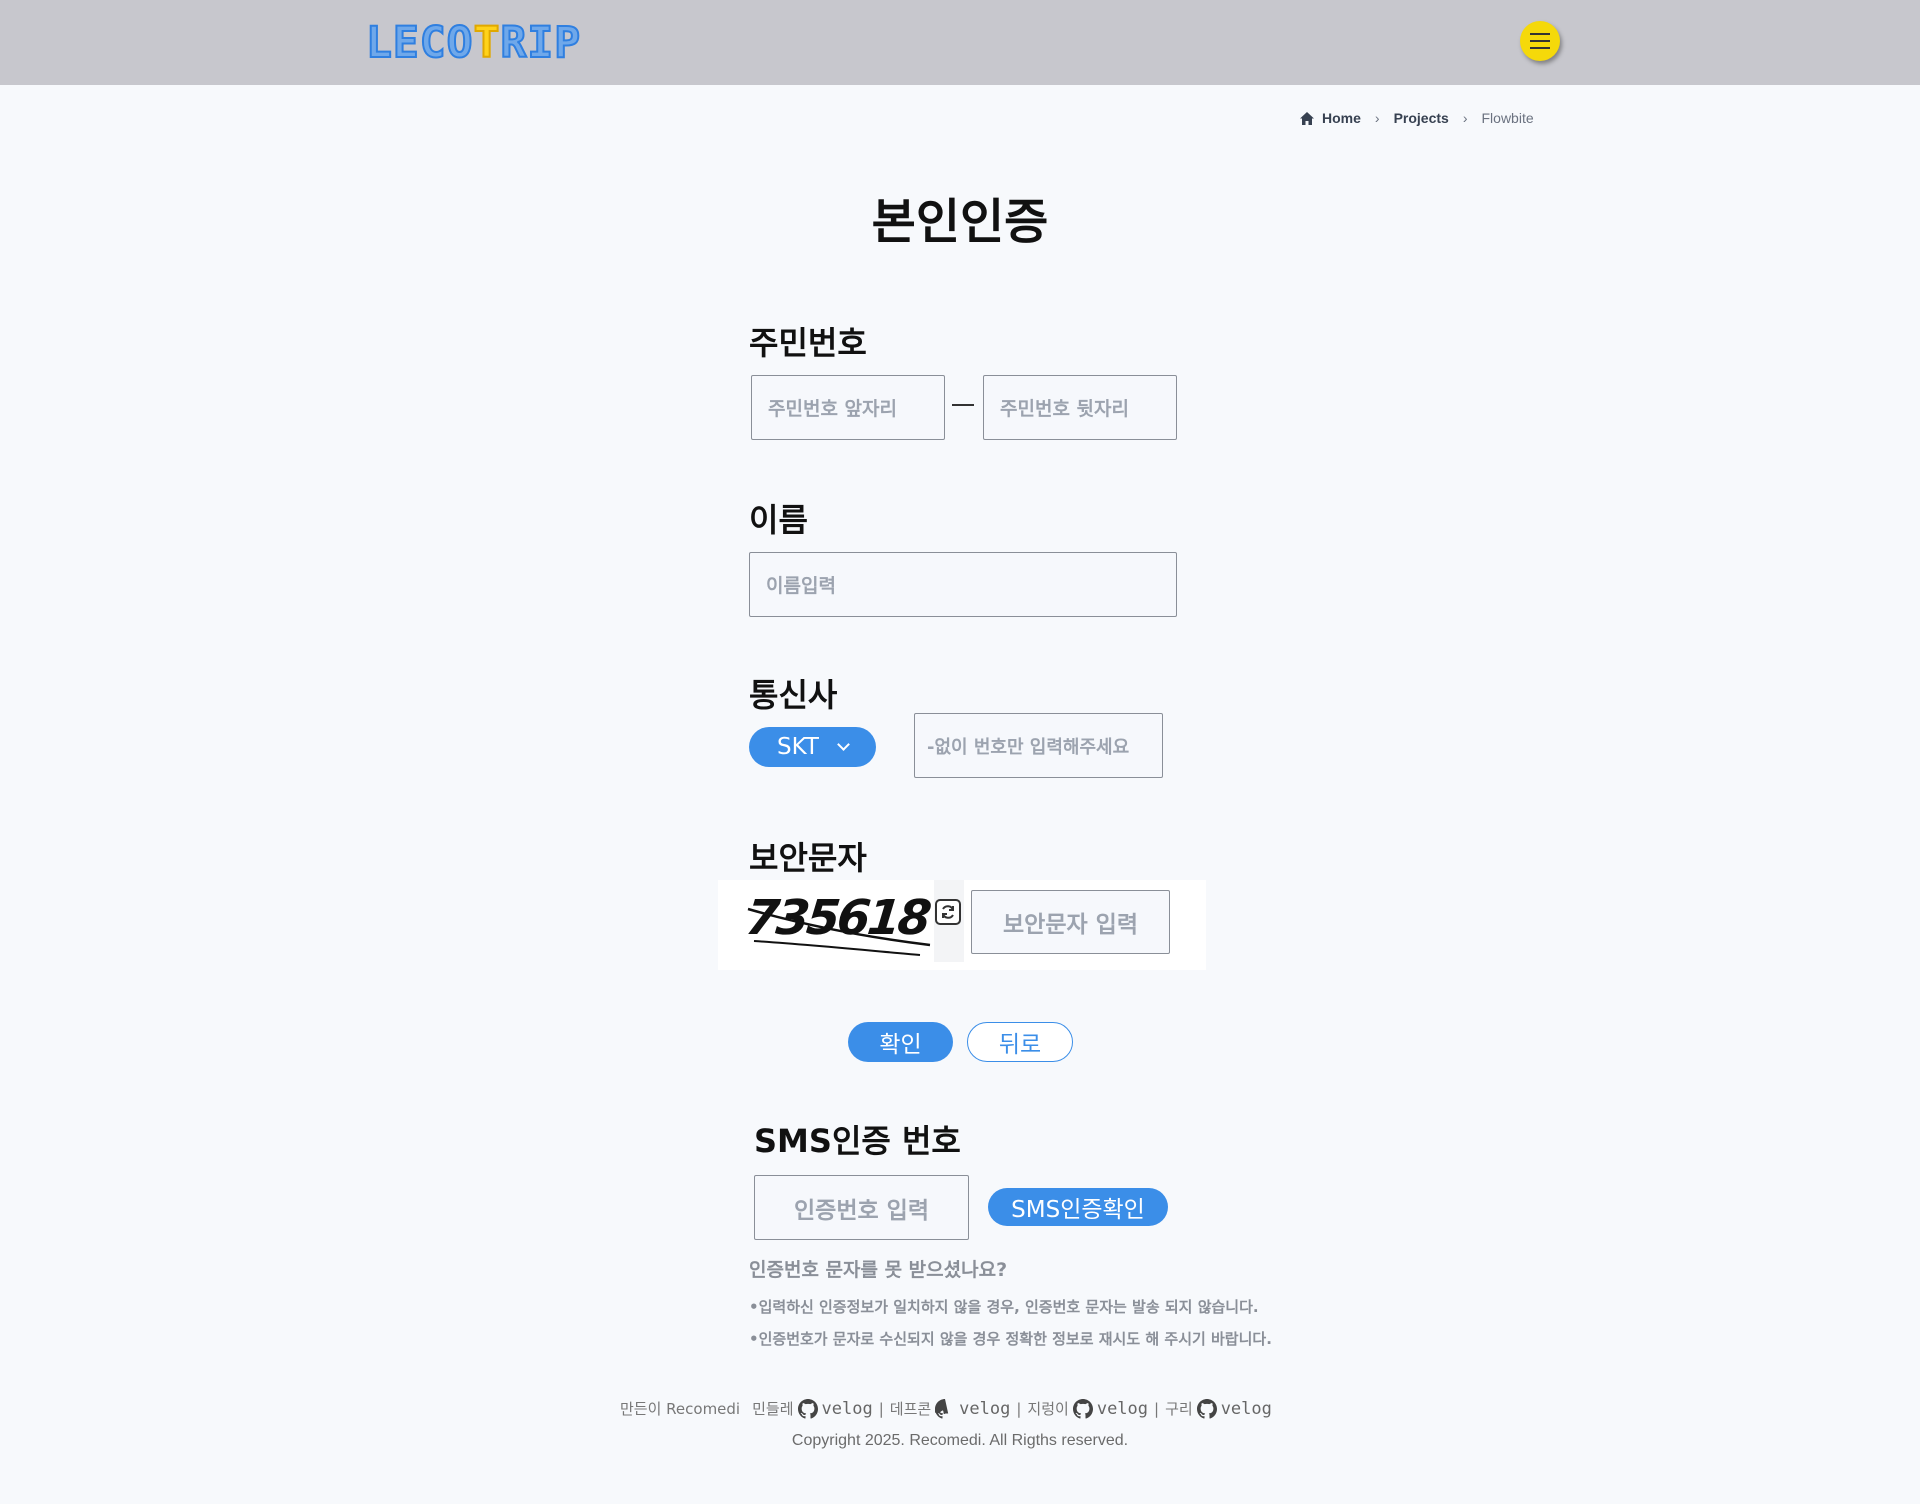  I want to click on footer-member-name: 구리, so click(1179, 1409).